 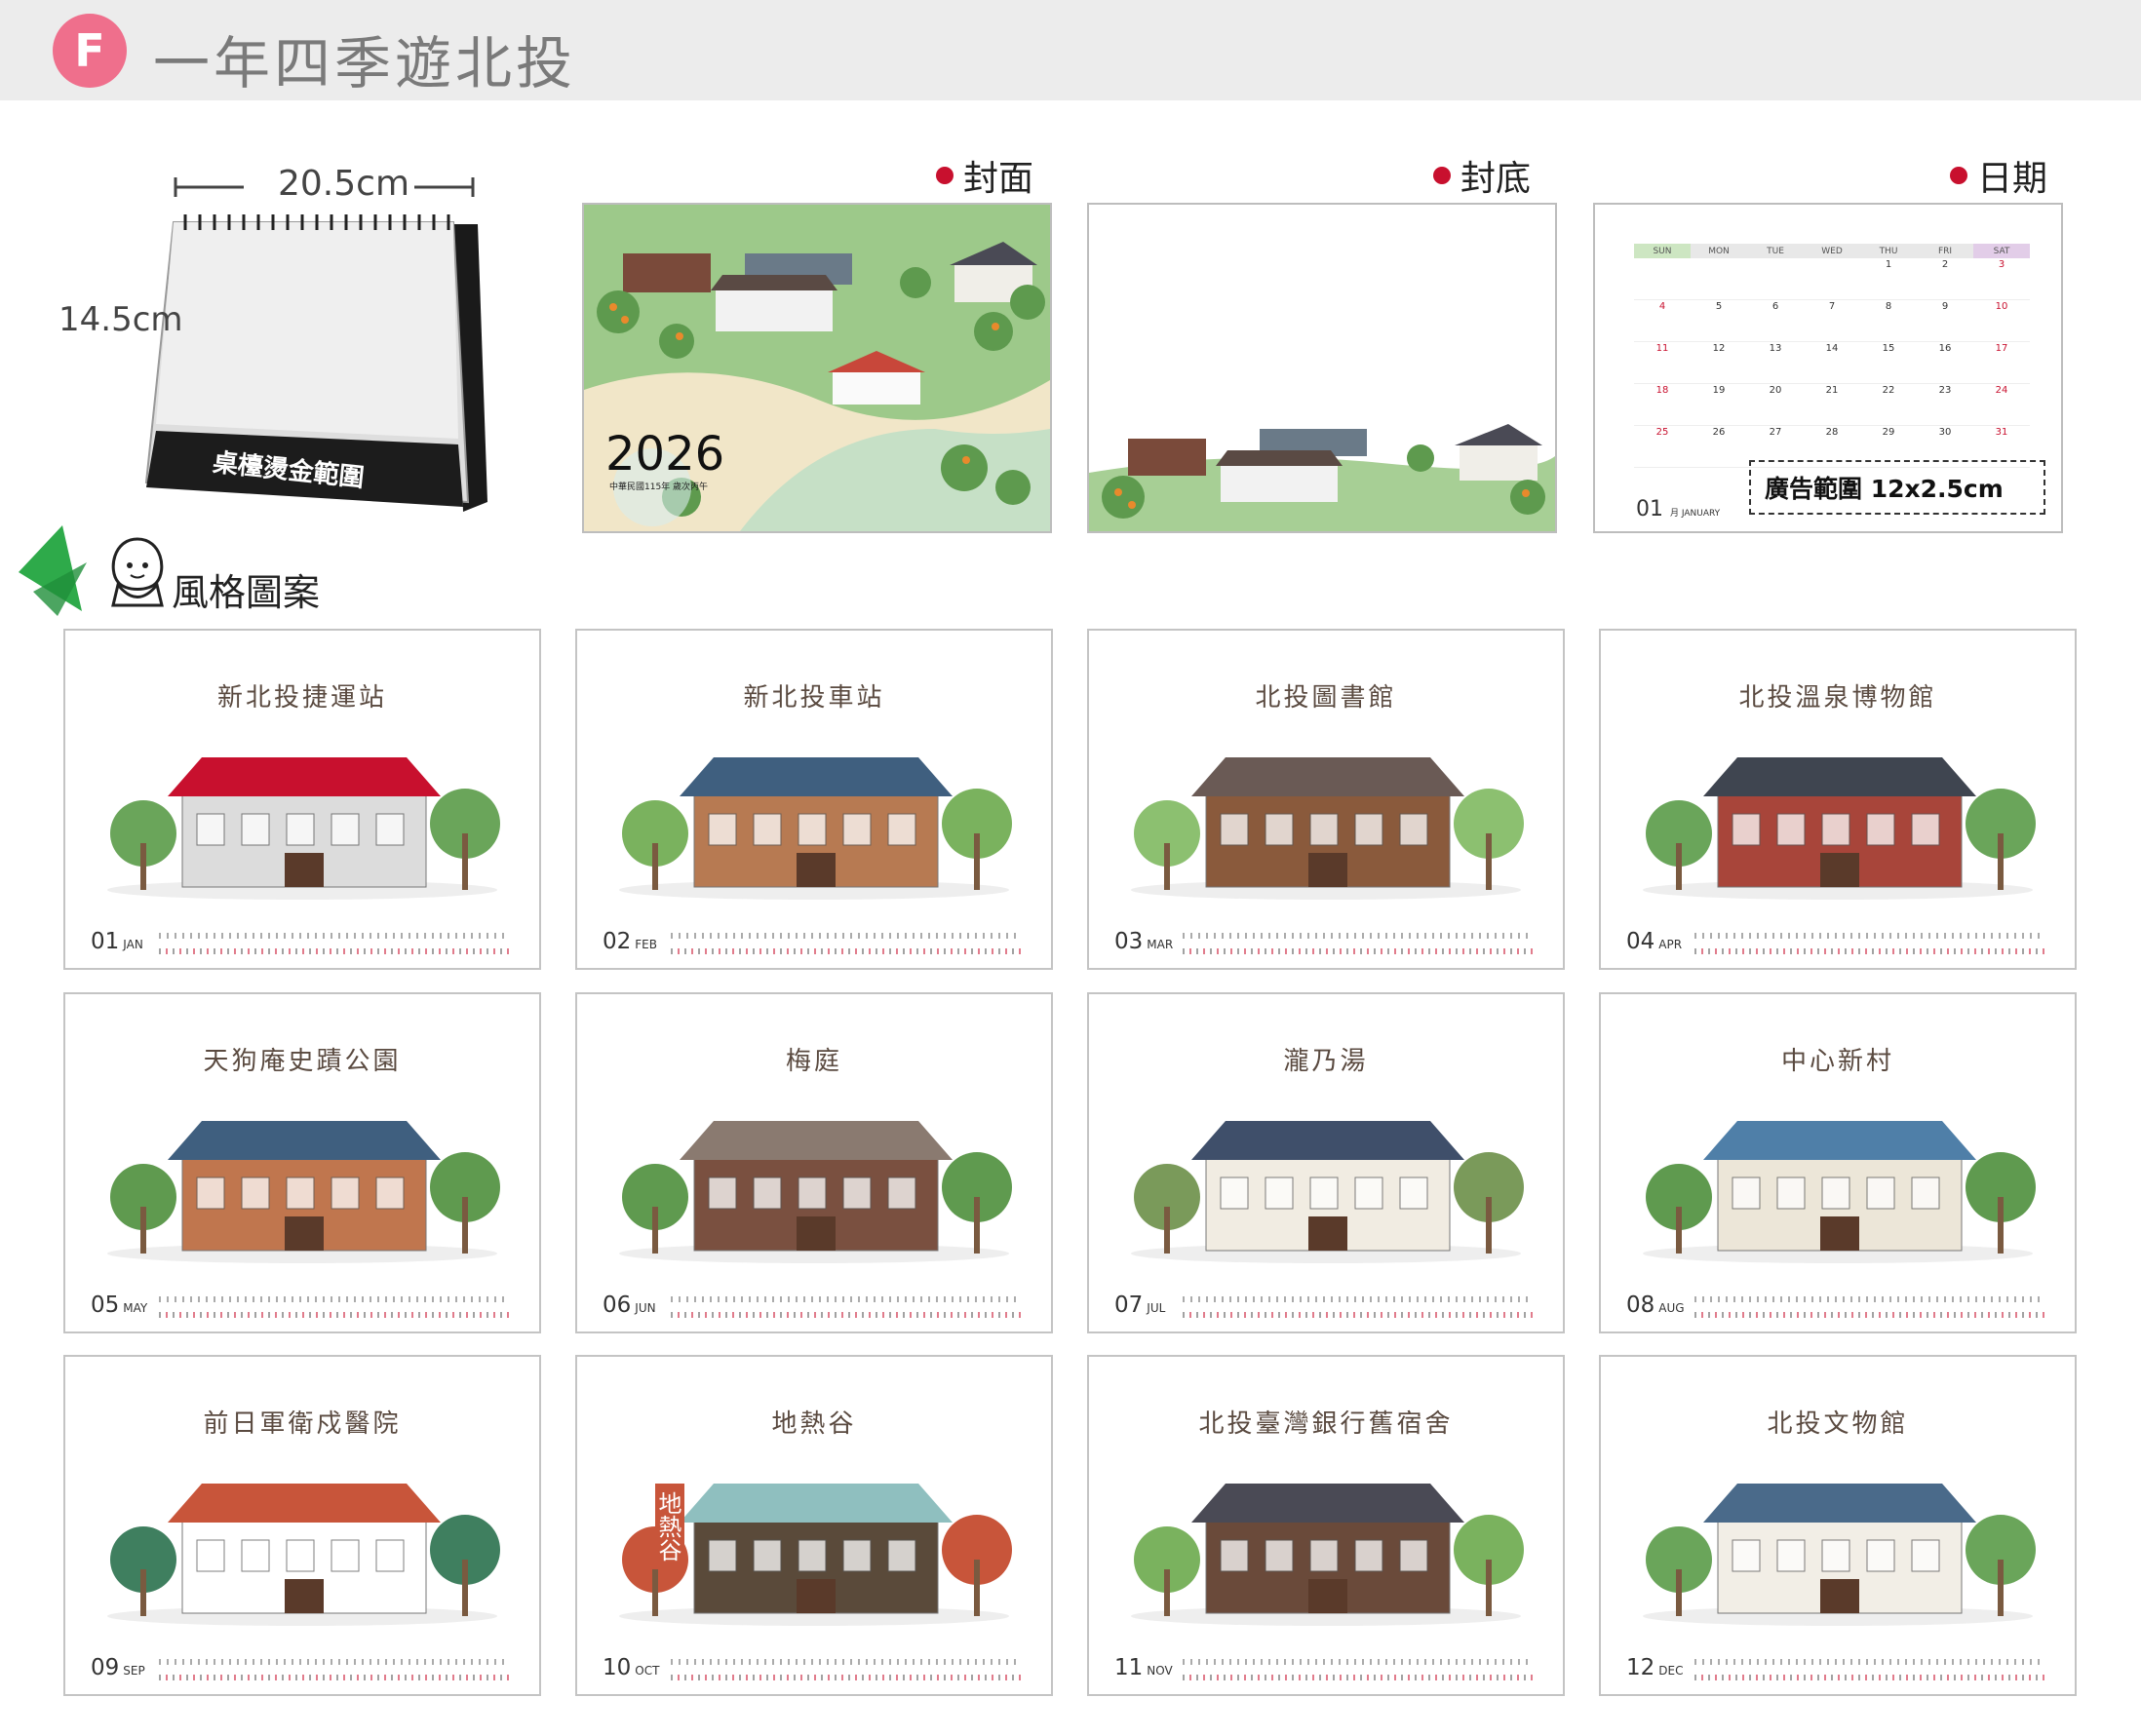 What do you see at coordinates (303, 1192) in the screenshot?
I see `building-illustration-park` at bounding box center [303, 1192].